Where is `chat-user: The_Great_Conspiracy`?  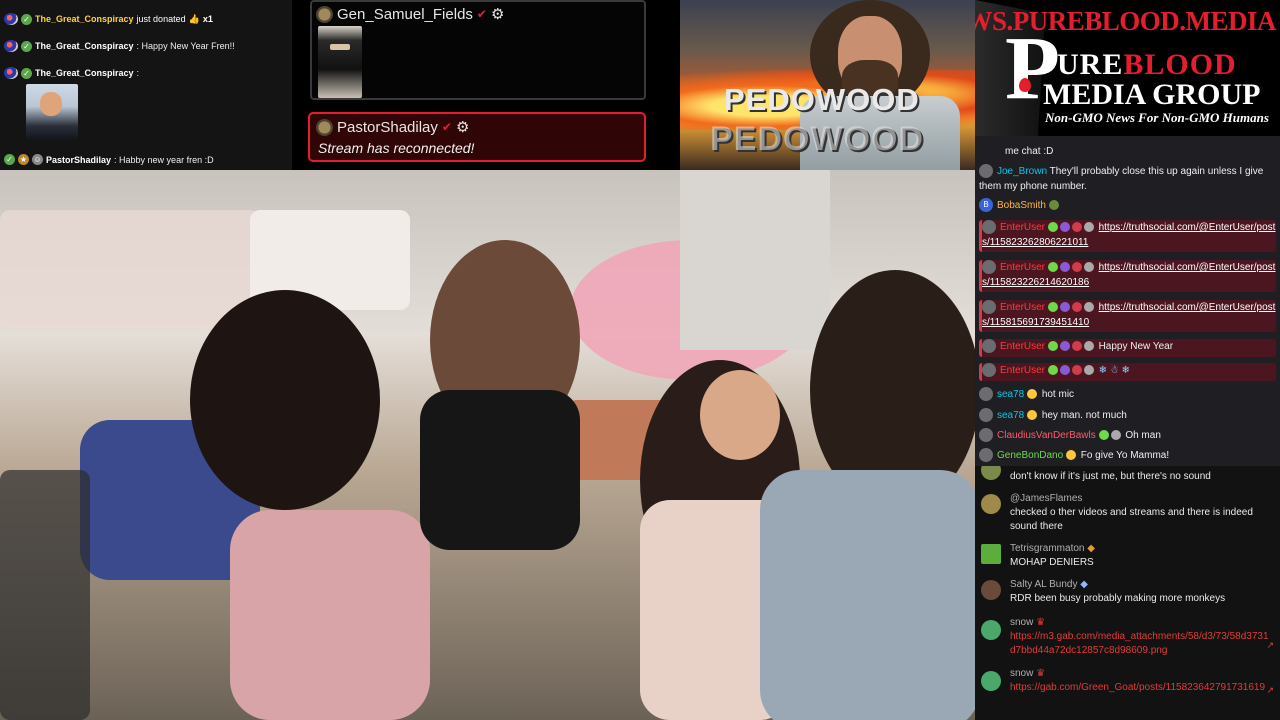 chat-user: The_Great_Conspiracy is located at coordinates (84, 46).